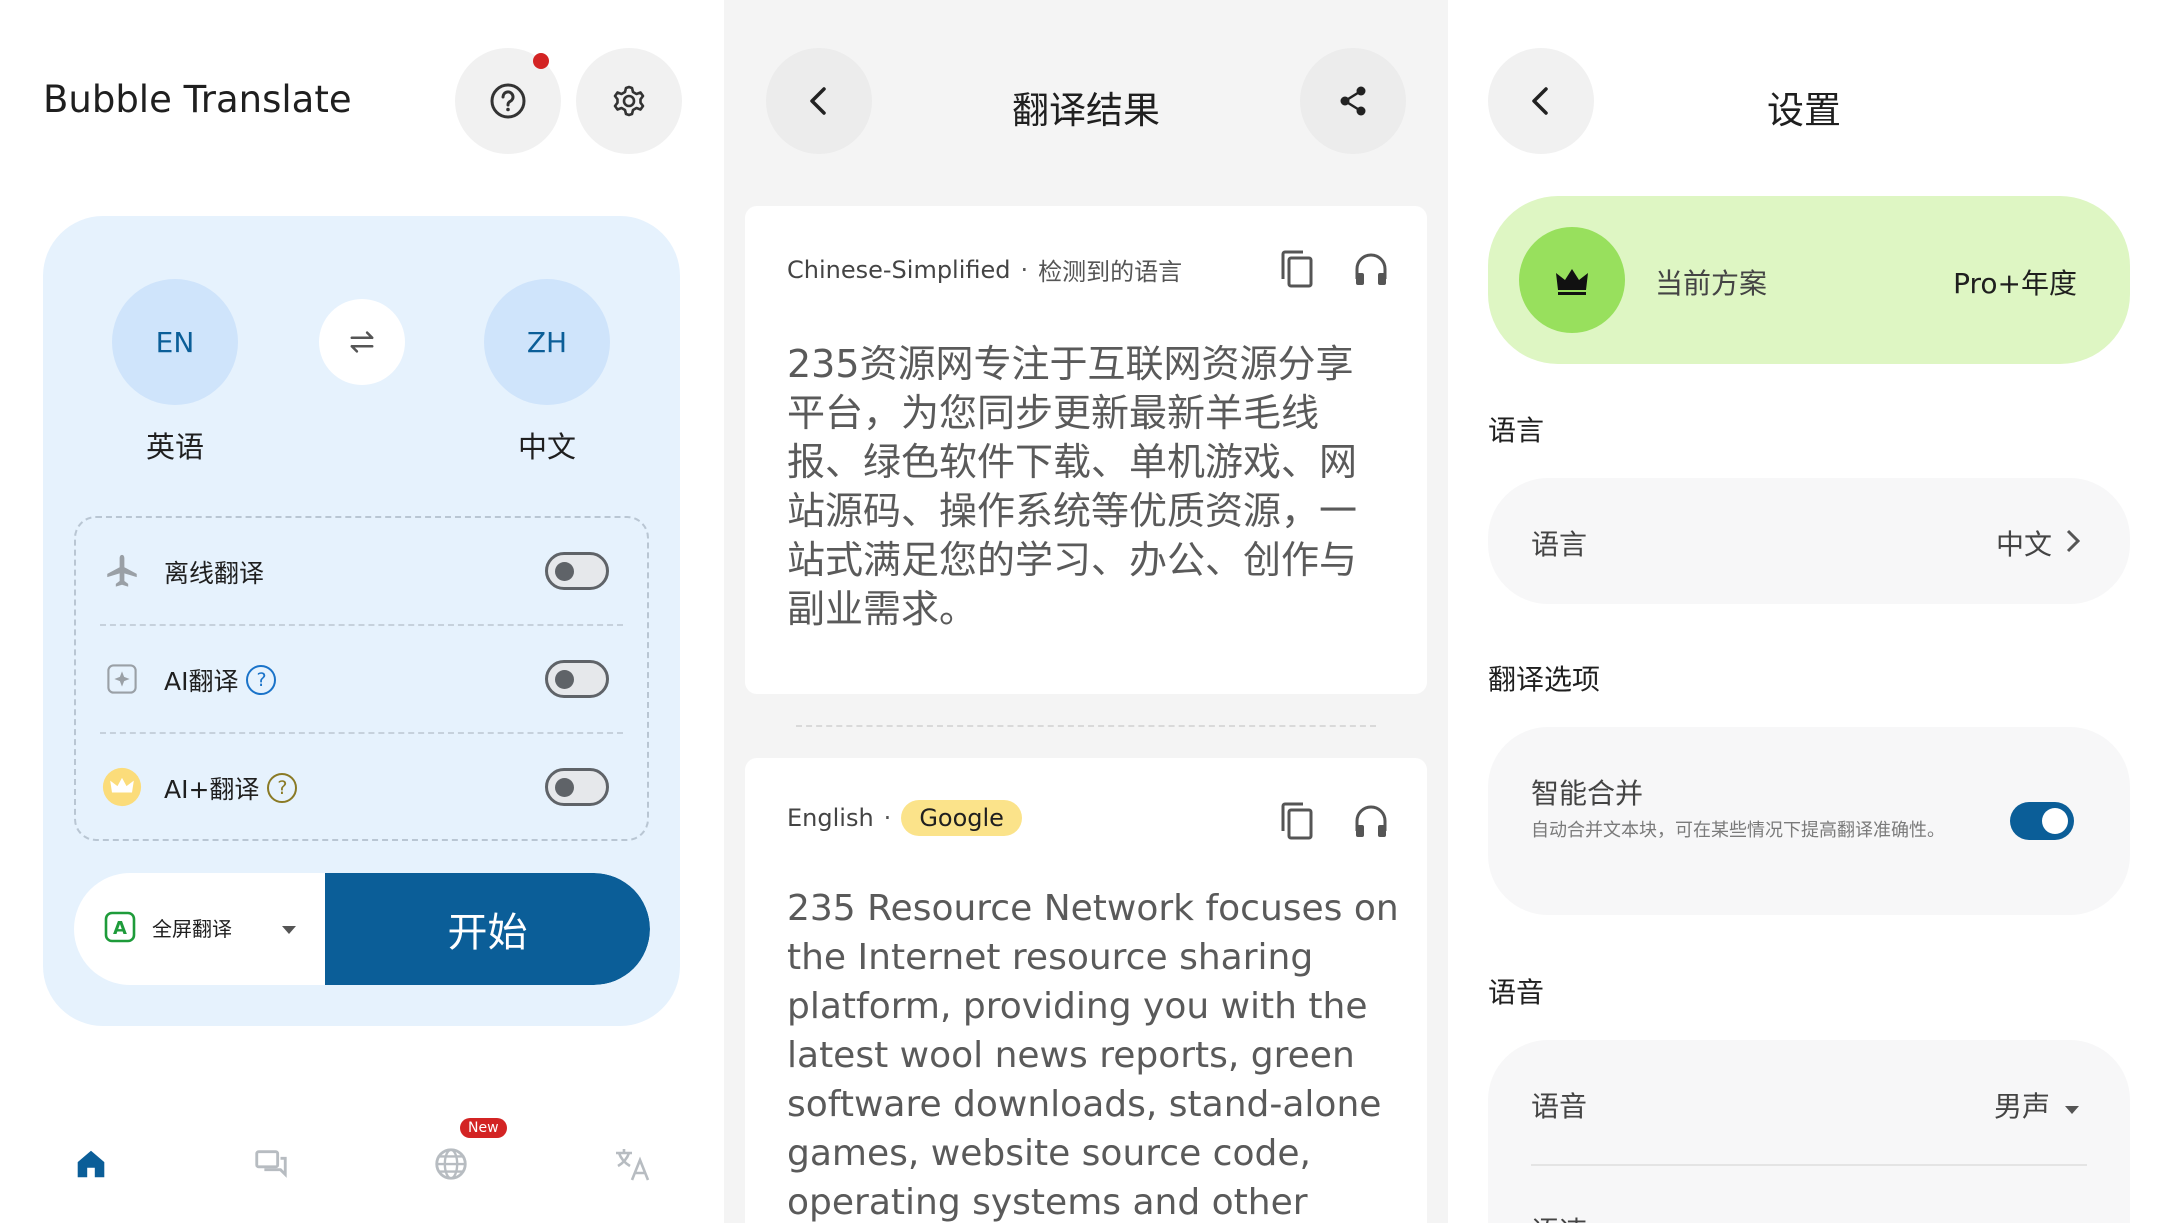 This screenshot has width=2160, height=1223. What do you see at coordinates (362, 1155) in the screenshot?
I see `bottom-nav` at bounding box center [362, 1155].